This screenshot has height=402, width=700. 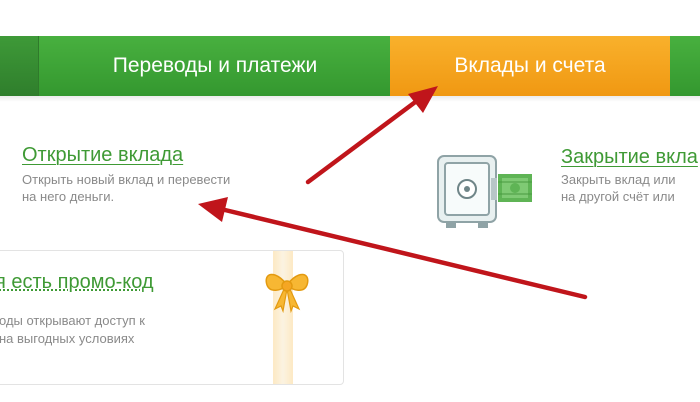 What do you see at coordinates (618, 179) in the screenshot?
I see `close-deposit-description: Закрыть вклад или` at bounding box center [618, 179].